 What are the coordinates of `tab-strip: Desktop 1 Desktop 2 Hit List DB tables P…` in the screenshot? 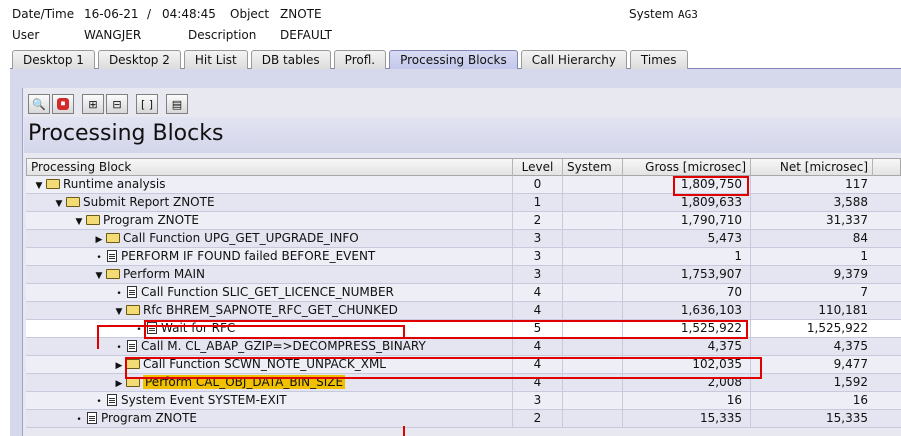 It's located at (351, 59).